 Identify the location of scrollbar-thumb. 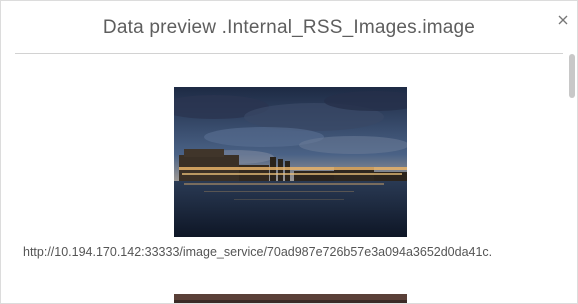
(572, 76).